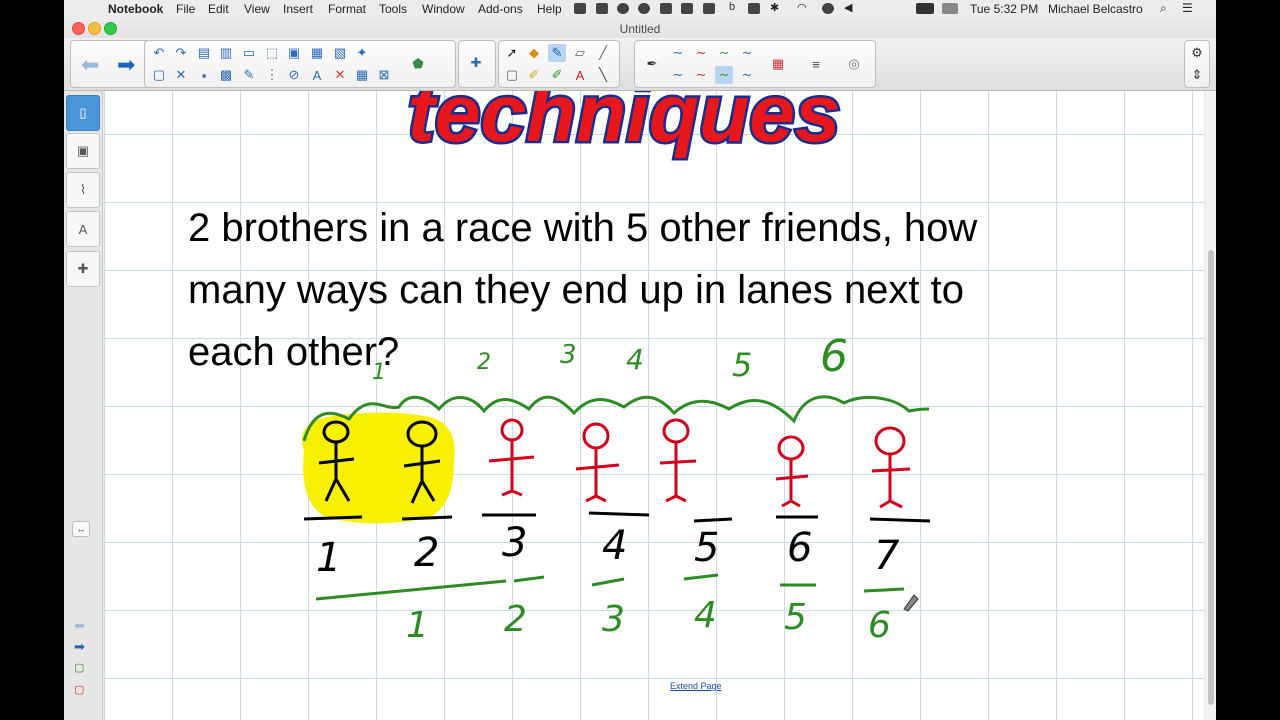 The height and width of the screenshot is (720, 1280). What do you see at coordinates (181, 53) in the screenshot?
I see `redo-icon: ↷` at bounding box center [181, 53].